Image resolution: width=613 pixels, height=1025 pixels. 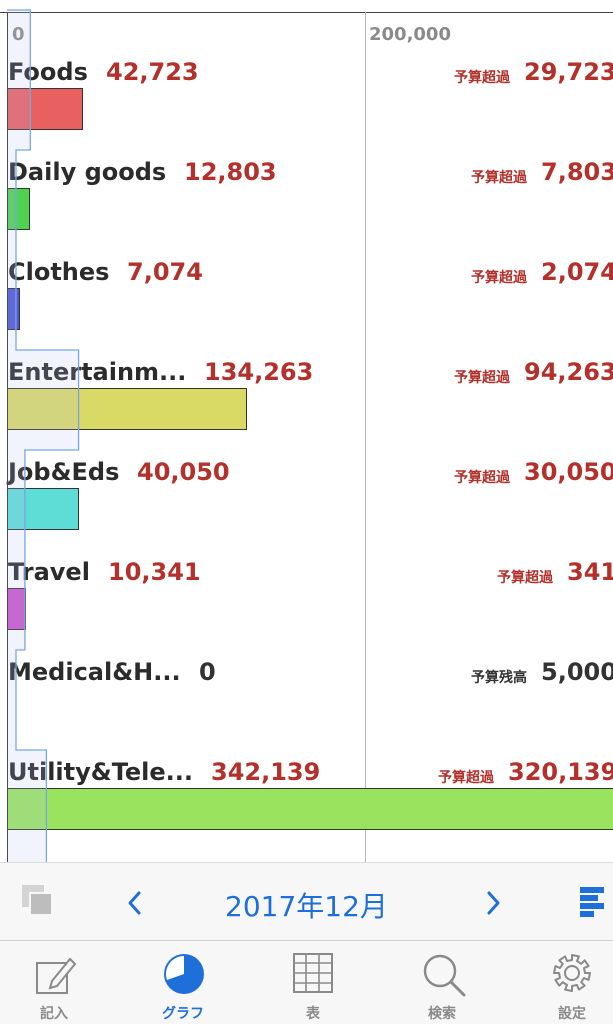 What do you see at coordinates (165, 272) in the screenshot?
I see `category-amount: 7,074` at bounding box center [165, 272].